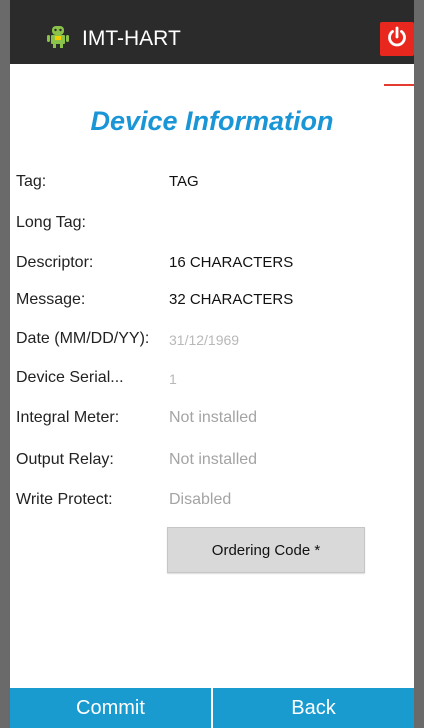 The width and height of the screenshot is (424, 728). Describe the element at coordinates (266, 550) in the screenshot. I see `ordering-code-button: Ordering Code *` at that location.